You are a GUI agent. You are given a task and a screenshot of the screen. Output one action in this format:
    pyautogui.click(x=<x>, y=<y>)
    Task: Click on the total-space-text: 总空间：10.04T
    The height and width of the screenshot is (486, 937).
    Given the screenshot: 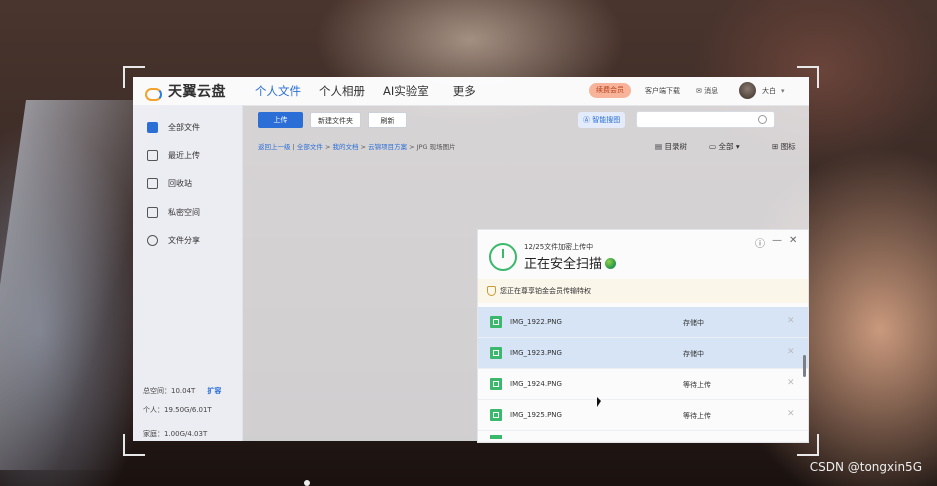 What is the action you would take?
    pyautogui.click(x=169, y=391)
    